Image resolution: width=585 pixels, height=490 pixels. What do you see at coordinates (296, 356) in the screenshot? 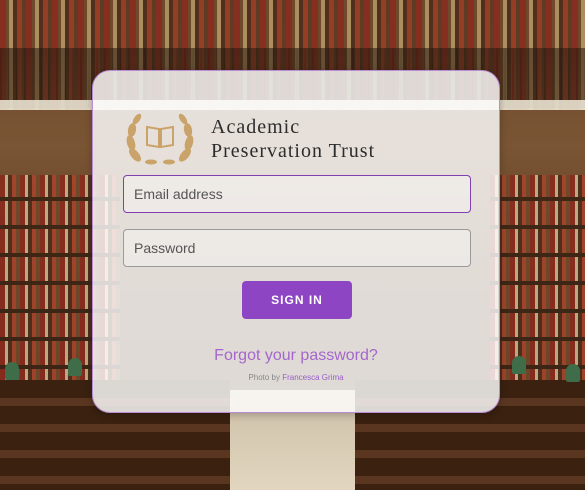
I see `forgot-password-link: Forgot your password?` at bounding box center [296, 356].